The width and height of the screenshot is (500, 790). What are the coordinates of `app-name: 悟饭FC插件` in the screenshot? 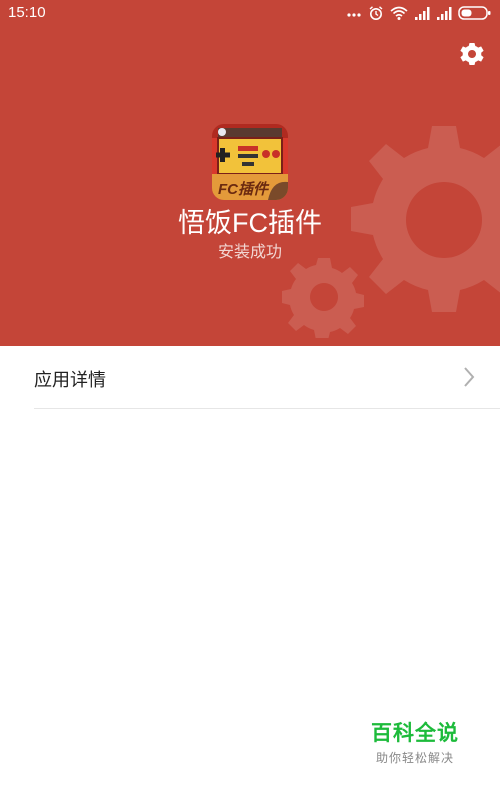 It's located at (250, 223).